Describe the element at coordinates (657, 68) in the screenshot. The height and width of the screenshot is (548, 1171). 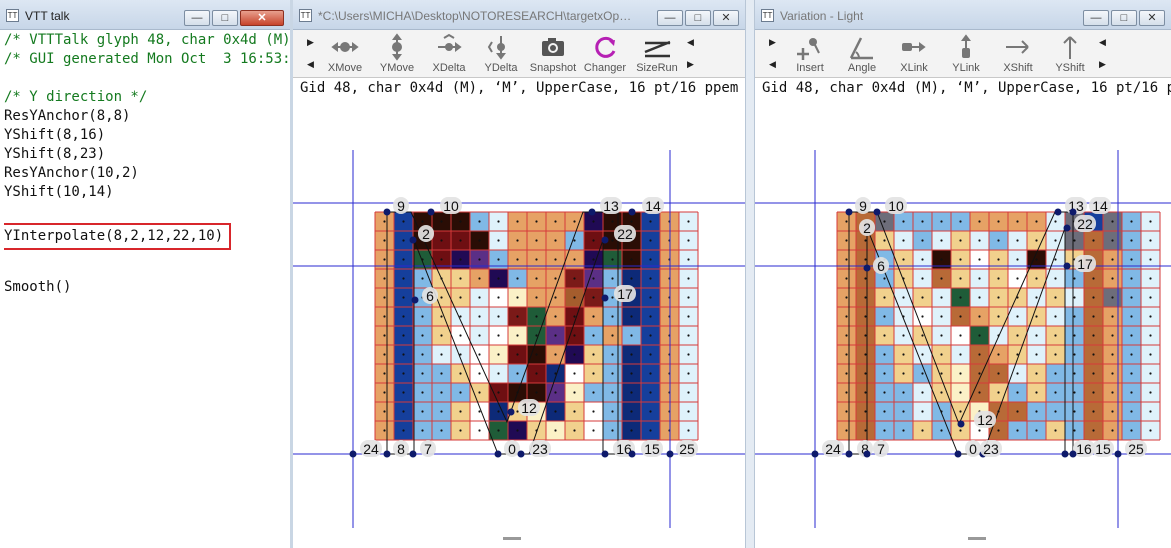
I see `tool-label: SizeRun` at that location.